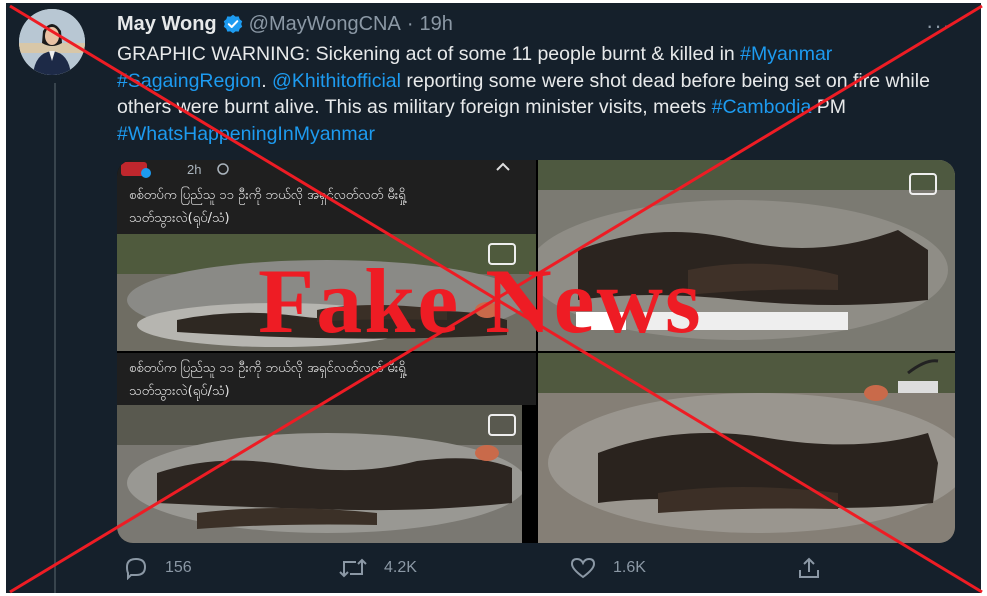 The image size is (987, 596). What do you see at coordinates (436, 24) in the screenshot?
I see `tweet-timestamp: 19h` at bounding box center [436, 24].